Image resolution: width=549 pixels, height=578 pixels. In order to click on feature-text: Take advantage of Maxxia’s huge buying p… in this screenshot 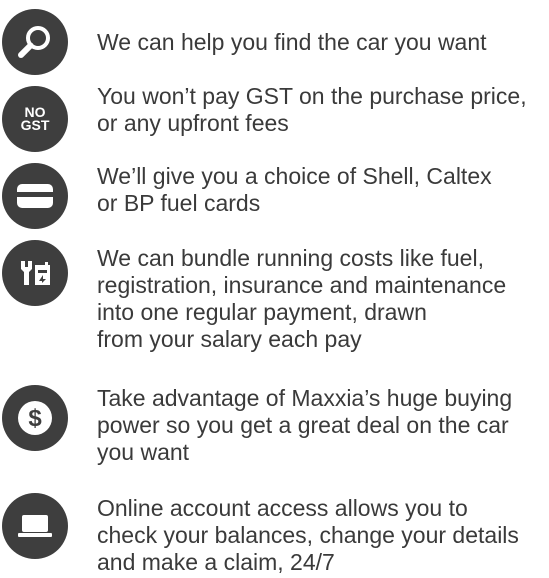, I will do `click(305, 425)`.